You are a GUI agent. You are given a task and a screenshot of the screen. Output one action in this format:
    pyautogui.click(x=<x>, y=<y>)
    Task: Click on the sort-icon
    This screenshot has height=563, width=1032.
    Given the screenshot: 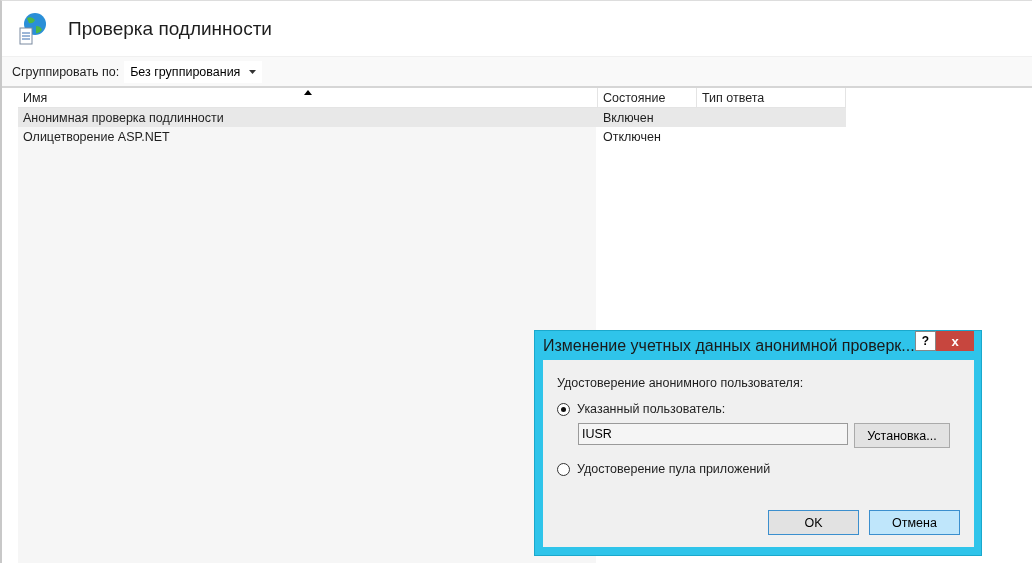 What is the action you would take?
    pyautogui.click(x=307, y=92)
    